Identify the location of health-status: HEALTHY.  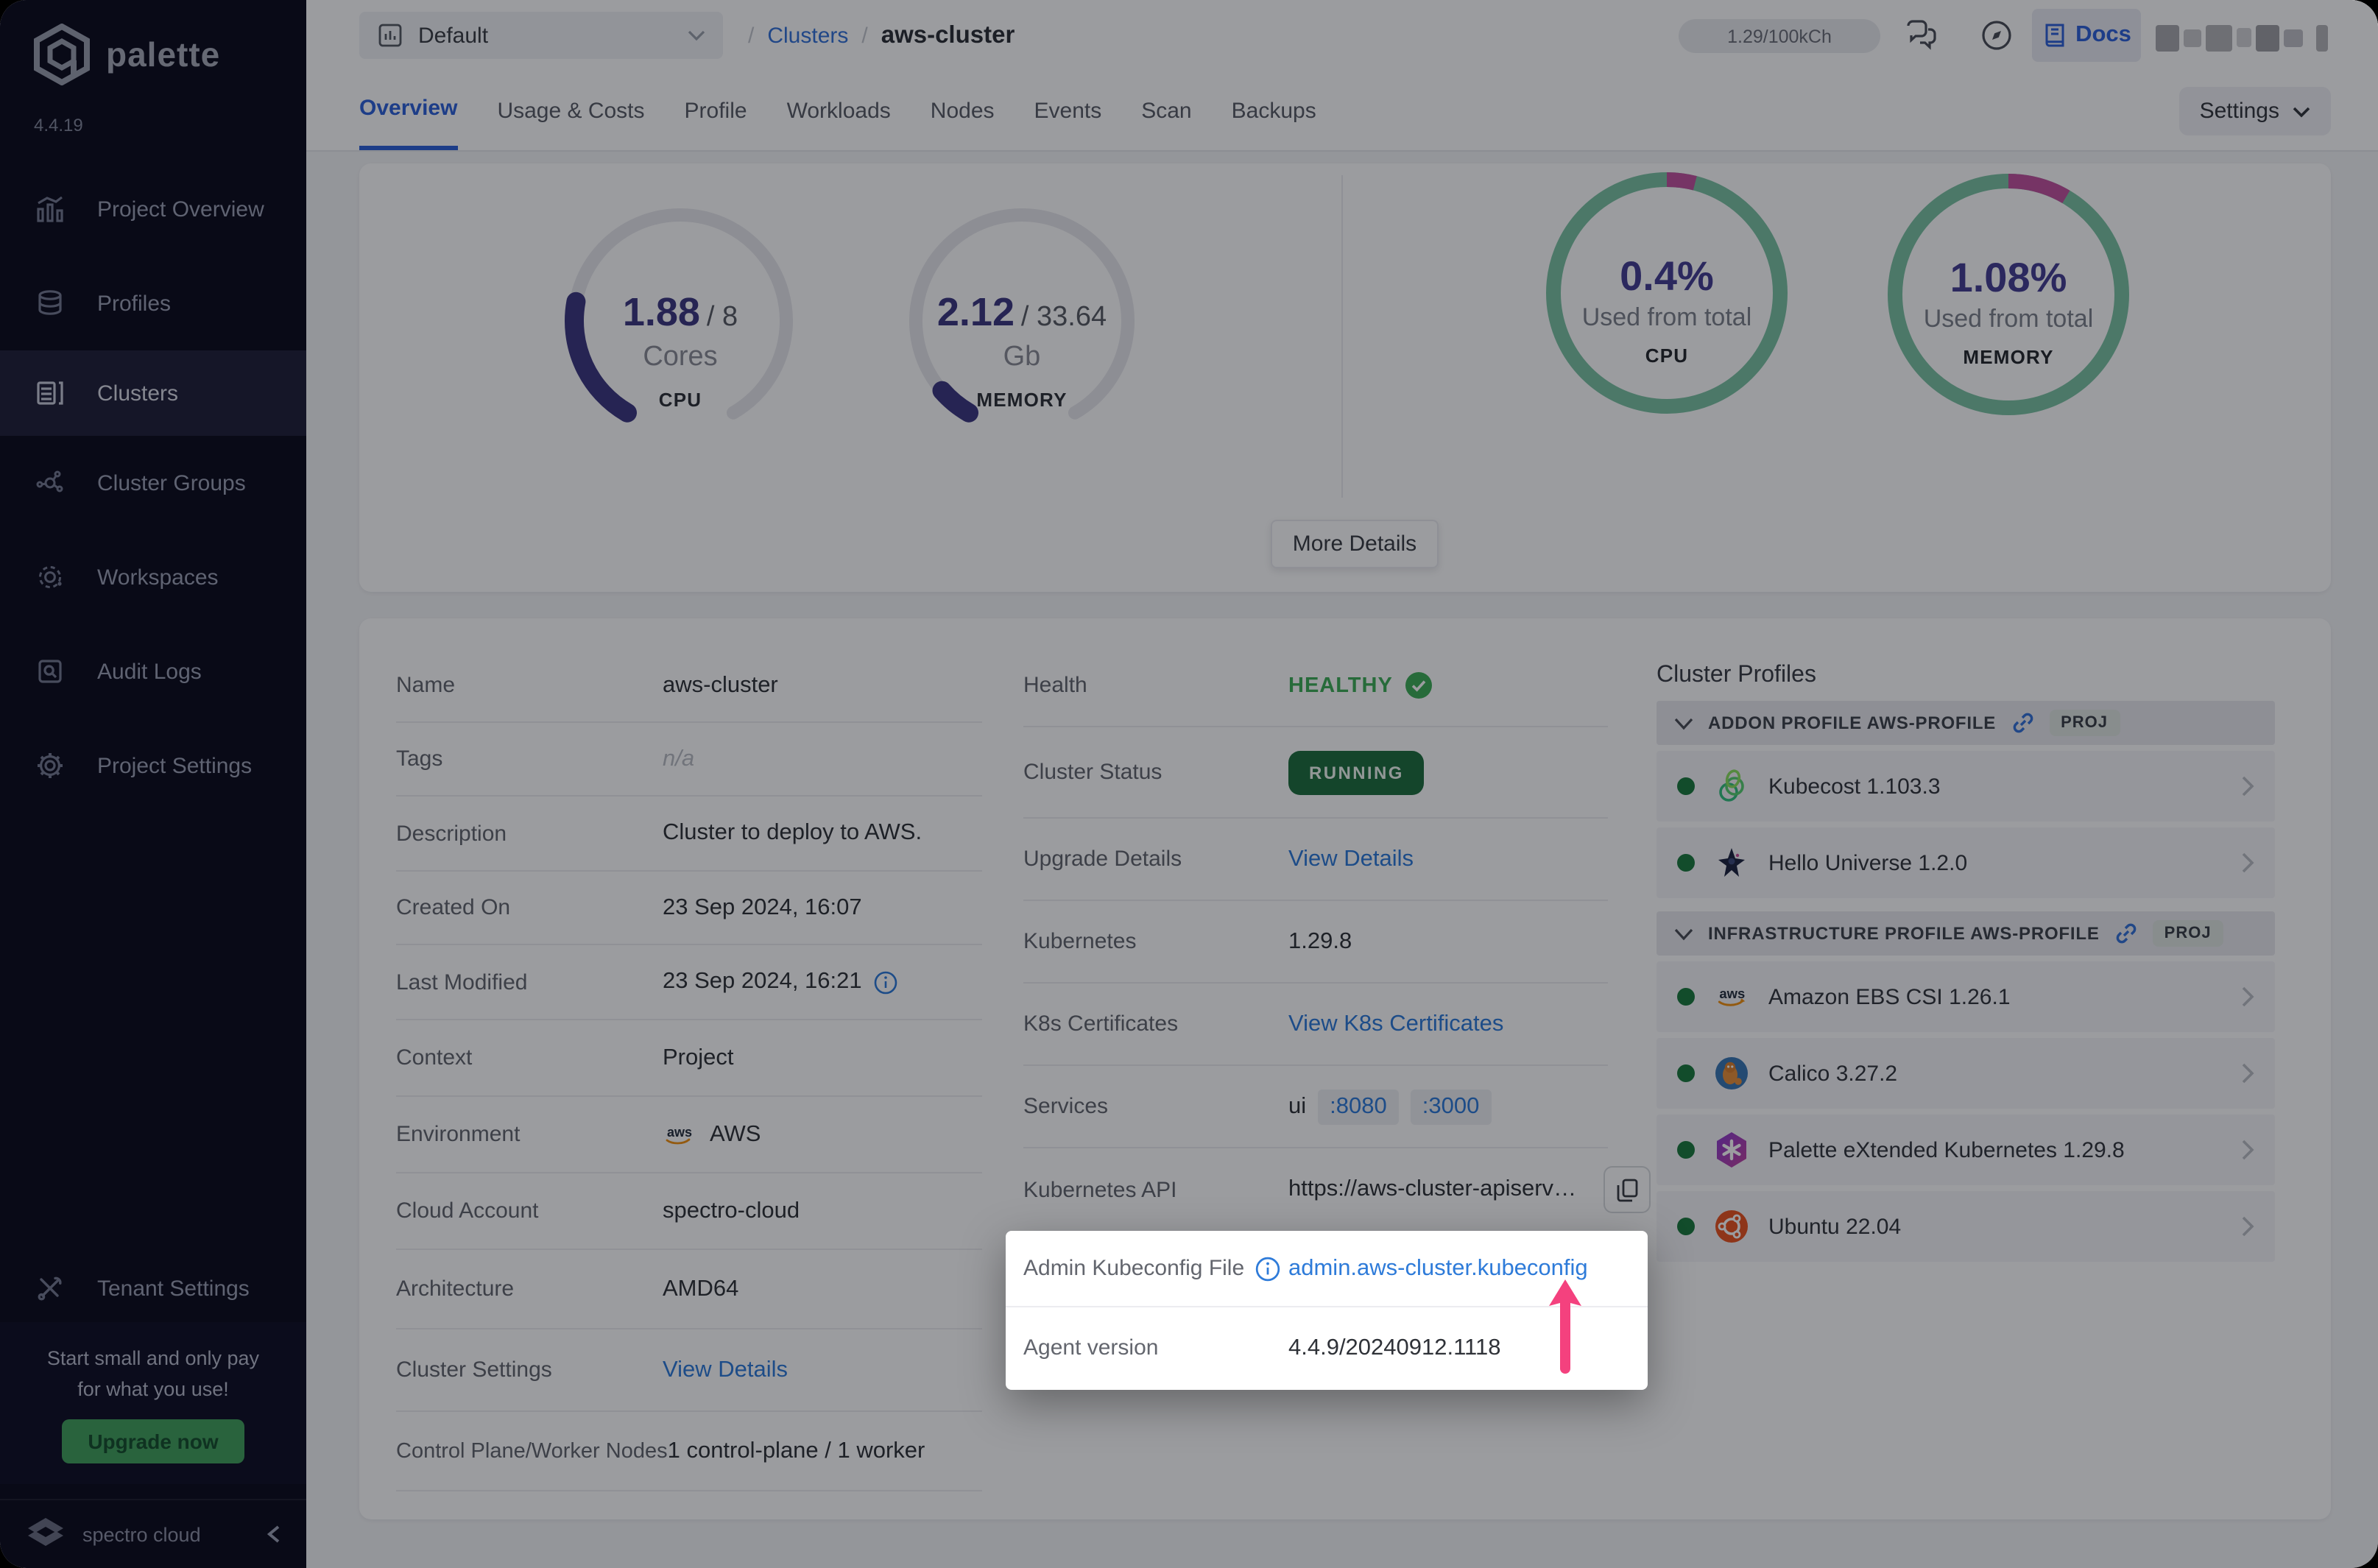
(1340, 685).